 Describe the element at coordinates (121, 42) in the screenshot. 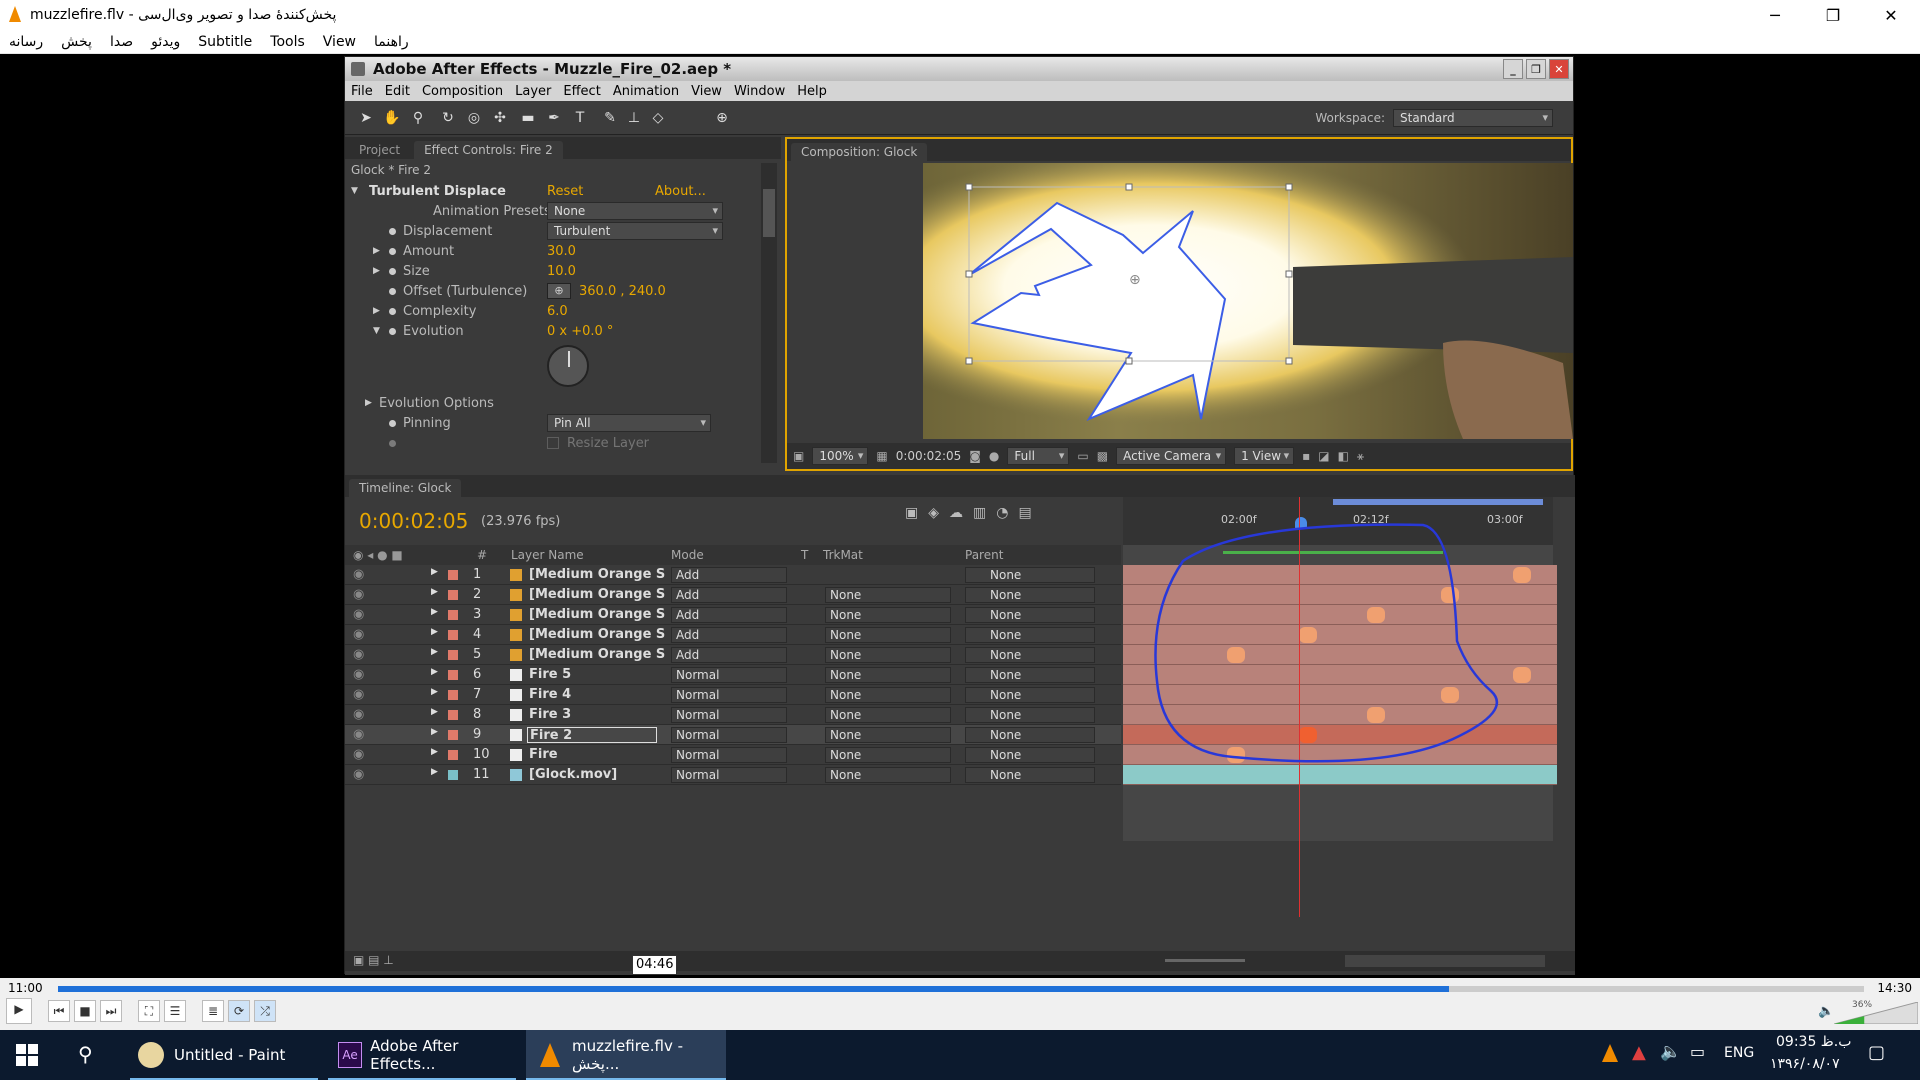

I see `menu-audio: صدا` at that location.